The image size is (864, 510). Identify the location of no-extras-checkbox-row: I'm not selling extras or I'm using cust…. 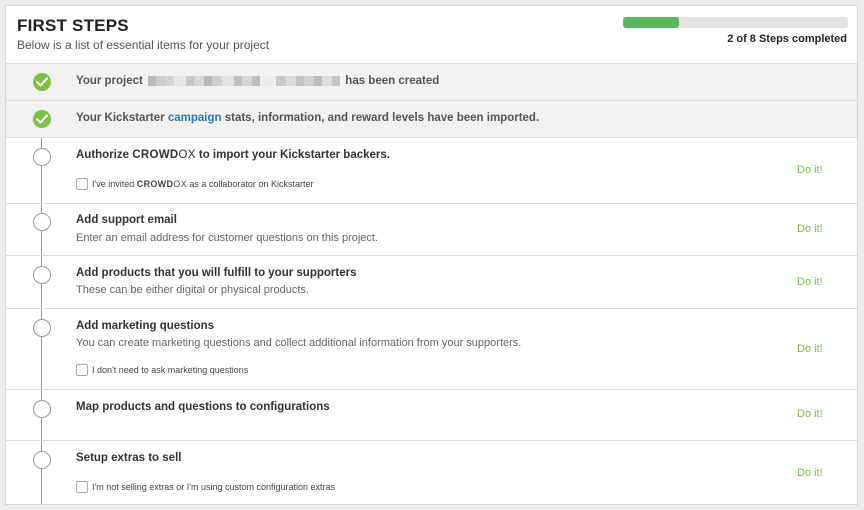
(205, 487).